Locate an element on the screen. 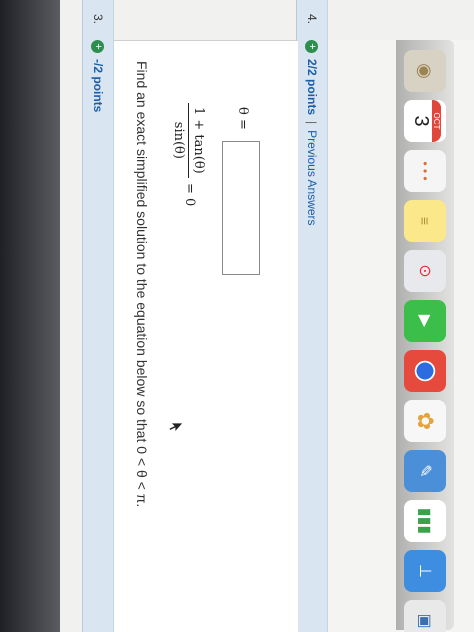 Image resolution: width=474 pixels, height=632 pixels. map-pin-icon: ⊙ is located at coordinates (424, 271).